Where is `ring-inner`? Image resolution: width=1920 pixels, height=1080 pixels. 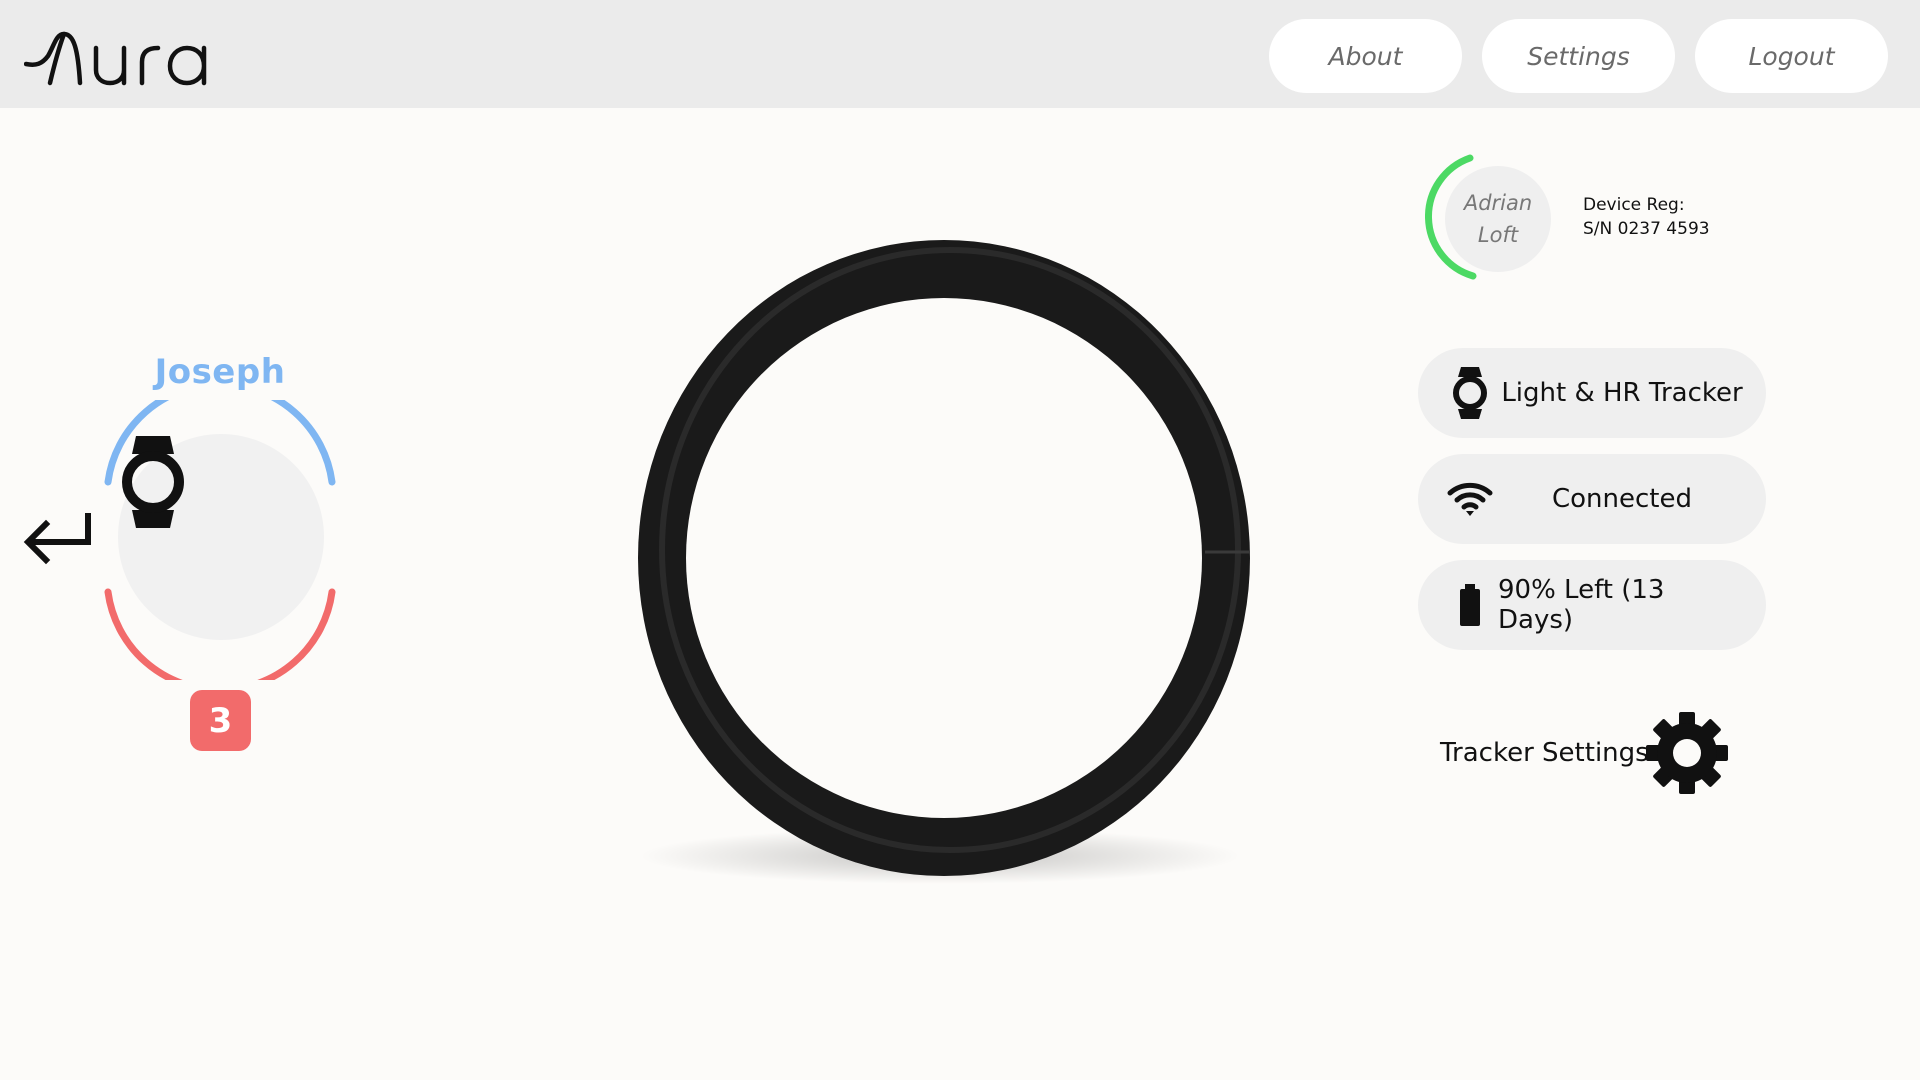
ring-inner is located at coordinates (944, 558).